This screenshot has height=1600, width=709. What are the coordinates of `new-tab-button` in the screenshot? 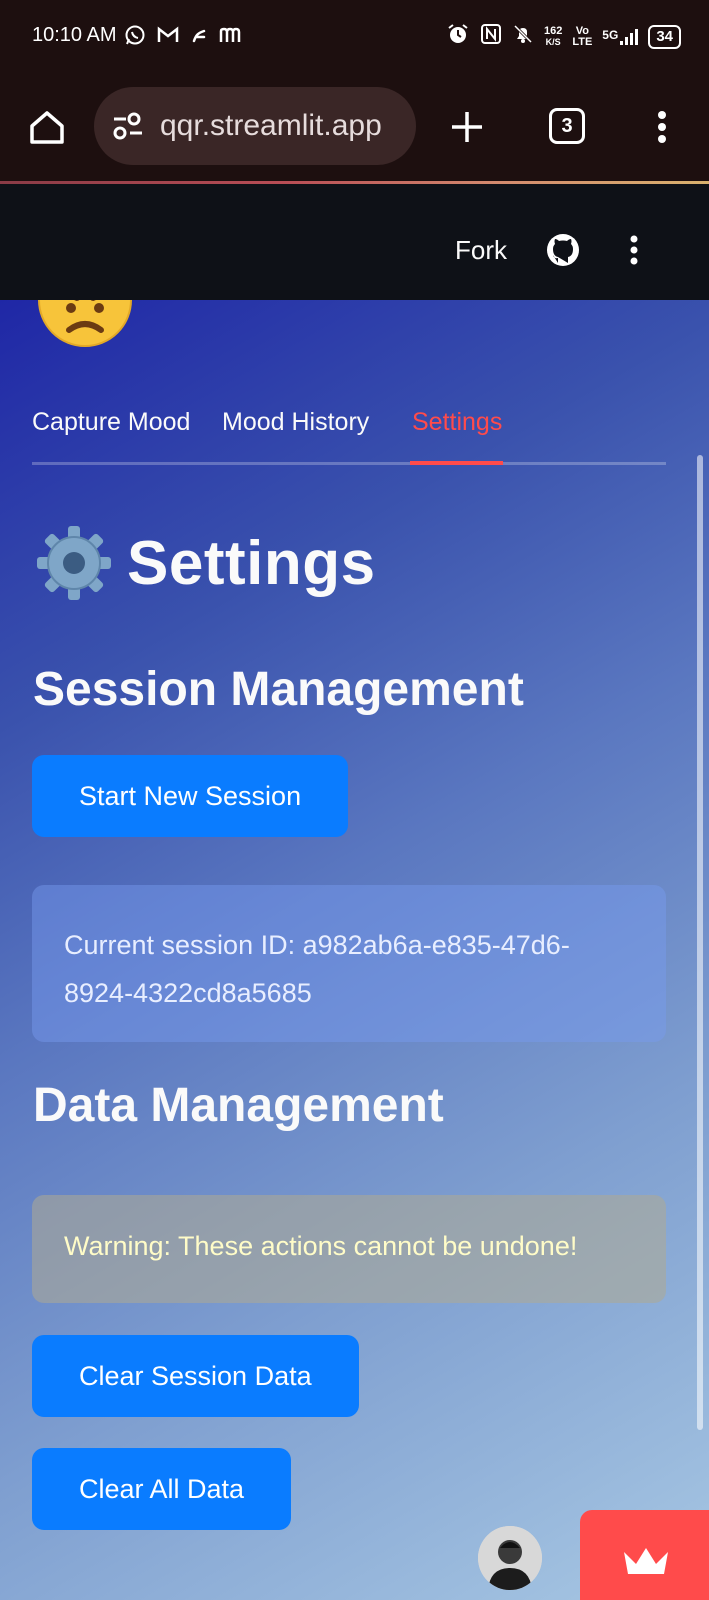 It's located at (467, 127).